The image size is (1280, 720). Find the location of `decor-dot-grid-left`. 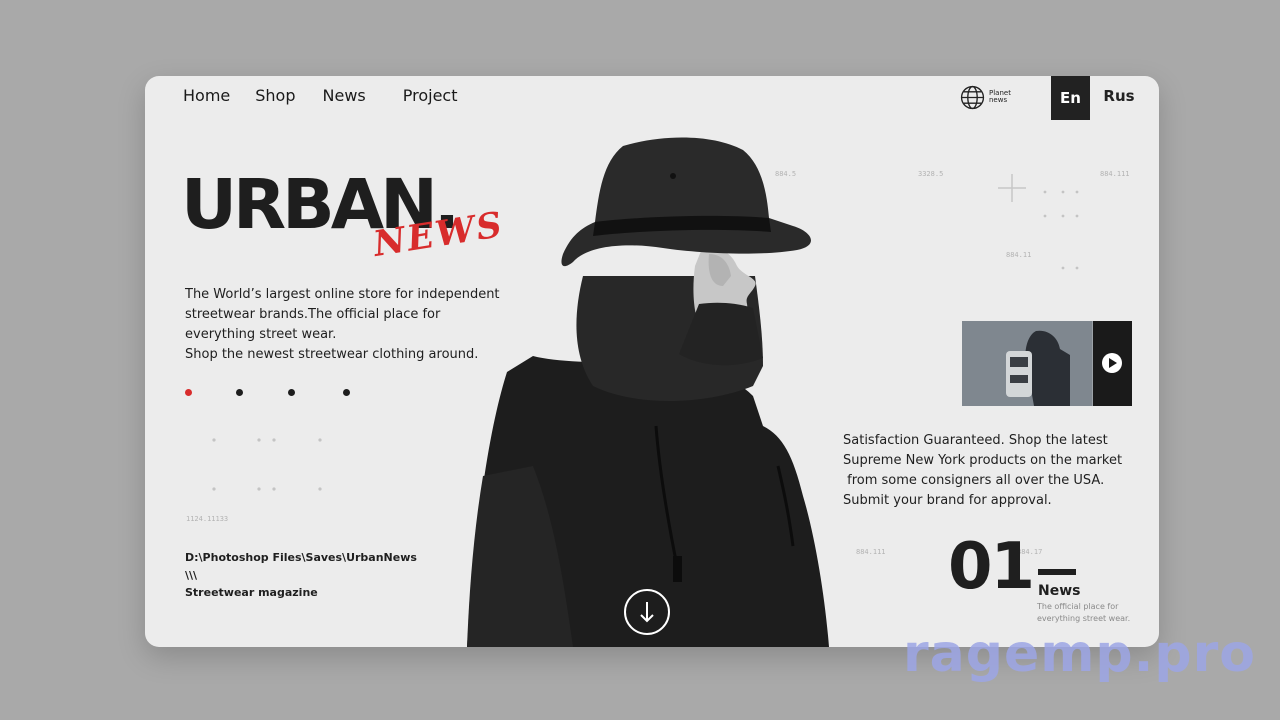

decor-dot-grid-left is located at coordinates (267, 464).